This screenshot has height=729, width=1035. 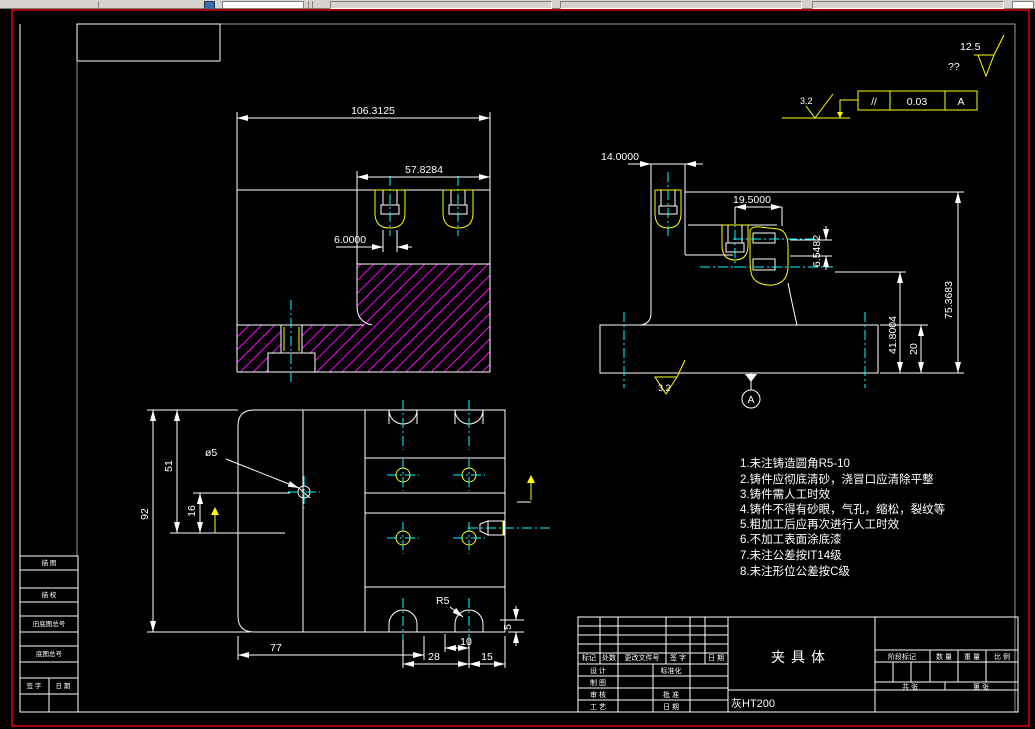 I want to click on note-line: 1.未注铸造圆角R5-10, so click(x=795, y=463).